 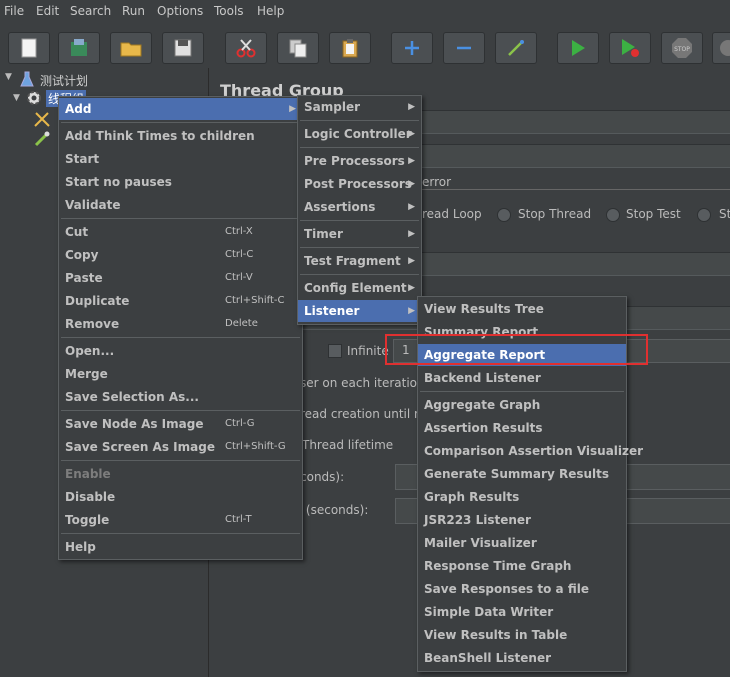 What do you see at coordinates (452, 214) in the screenshot?
I see `radio-continue-label: read Loop` at bounding box center [452, 214].